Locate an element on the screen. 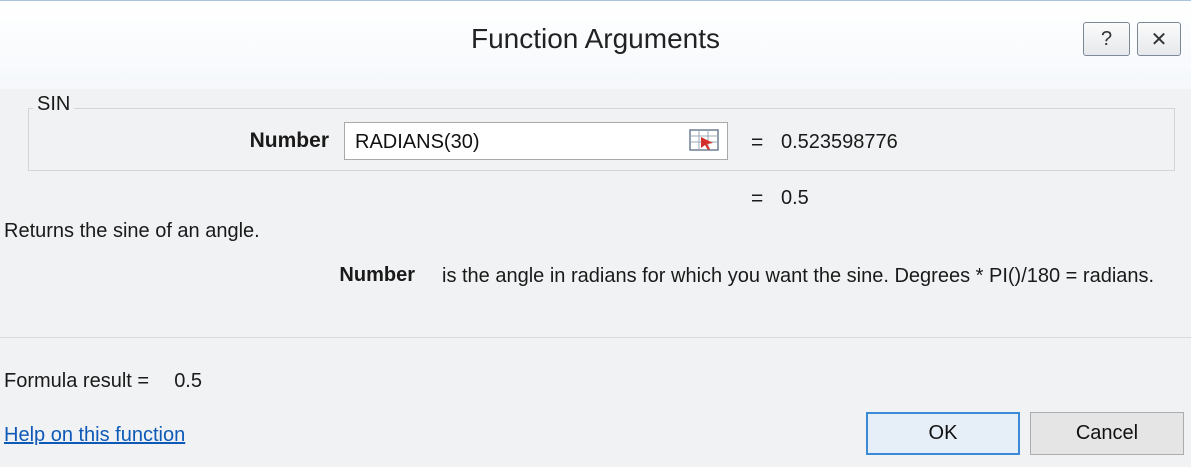 This screenshot has width=1191, height=467. help-title-button: ? is located at coordinates (1106, 39).